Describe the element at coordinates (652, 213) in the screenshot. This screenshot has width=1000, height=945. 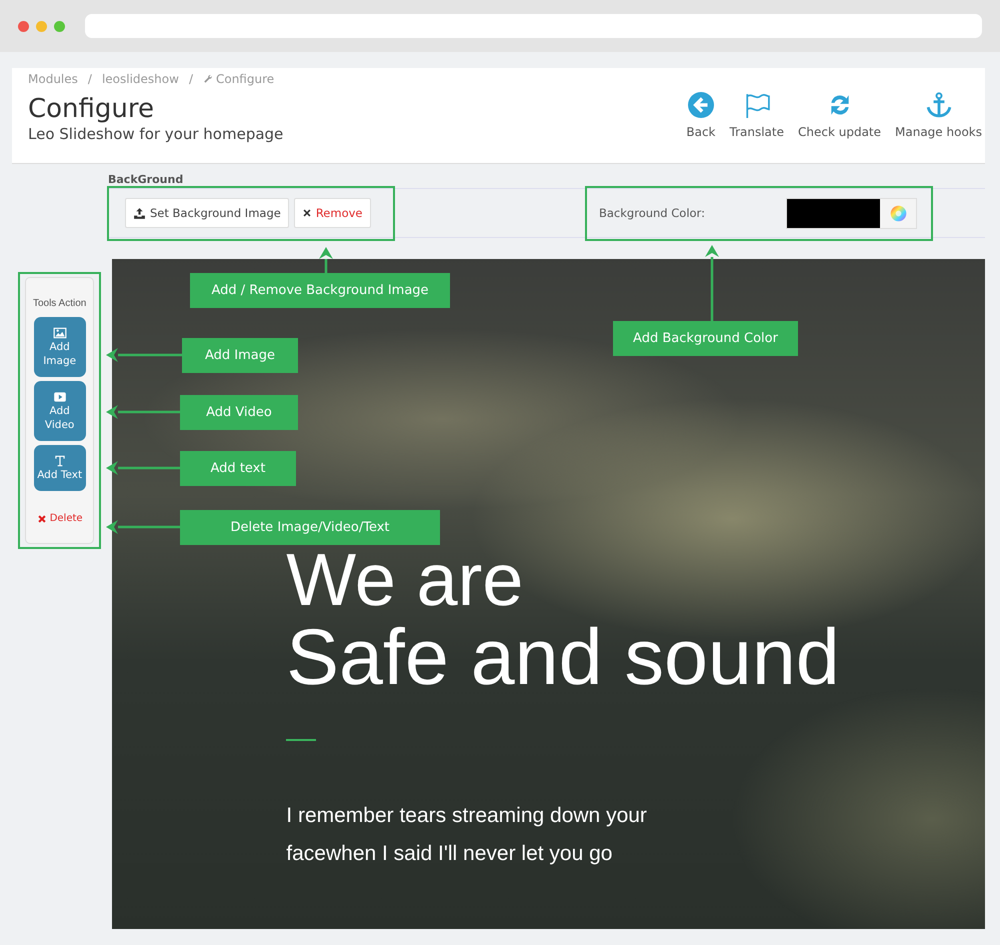
I see `field-label: Background Color:` at that location.